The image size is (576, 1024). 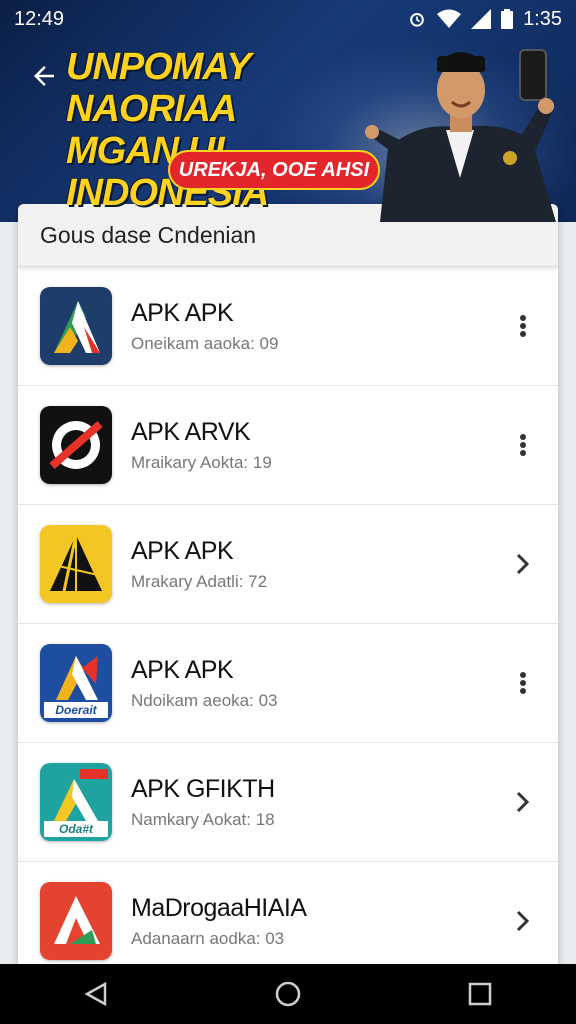 What do you see at coordinates (205, 343) in the screenshot?
I see `app-subtitle: Oneikam aaoka: 09` at bounding box center [205, 343].